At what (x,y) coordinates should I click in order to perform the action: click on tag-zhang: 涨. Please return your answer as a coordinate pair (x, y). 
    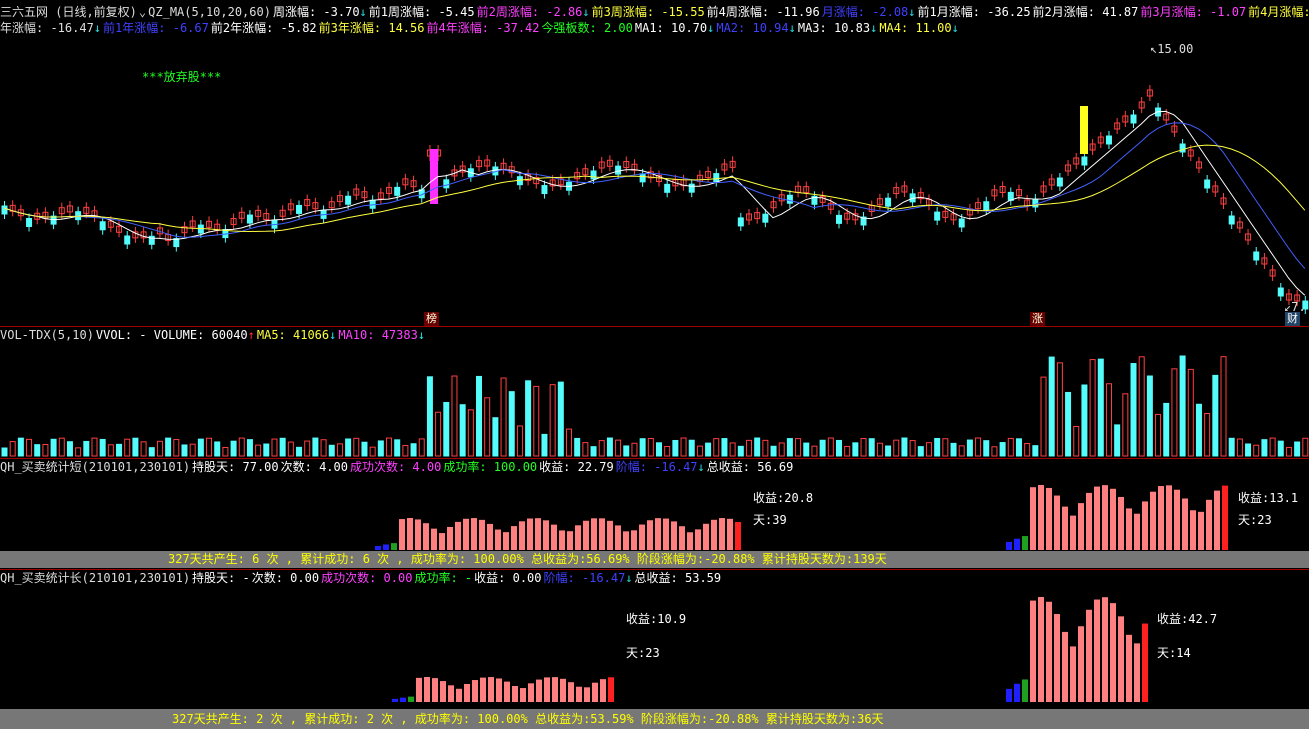
    Looking at the image, I should click on (1037, 319).